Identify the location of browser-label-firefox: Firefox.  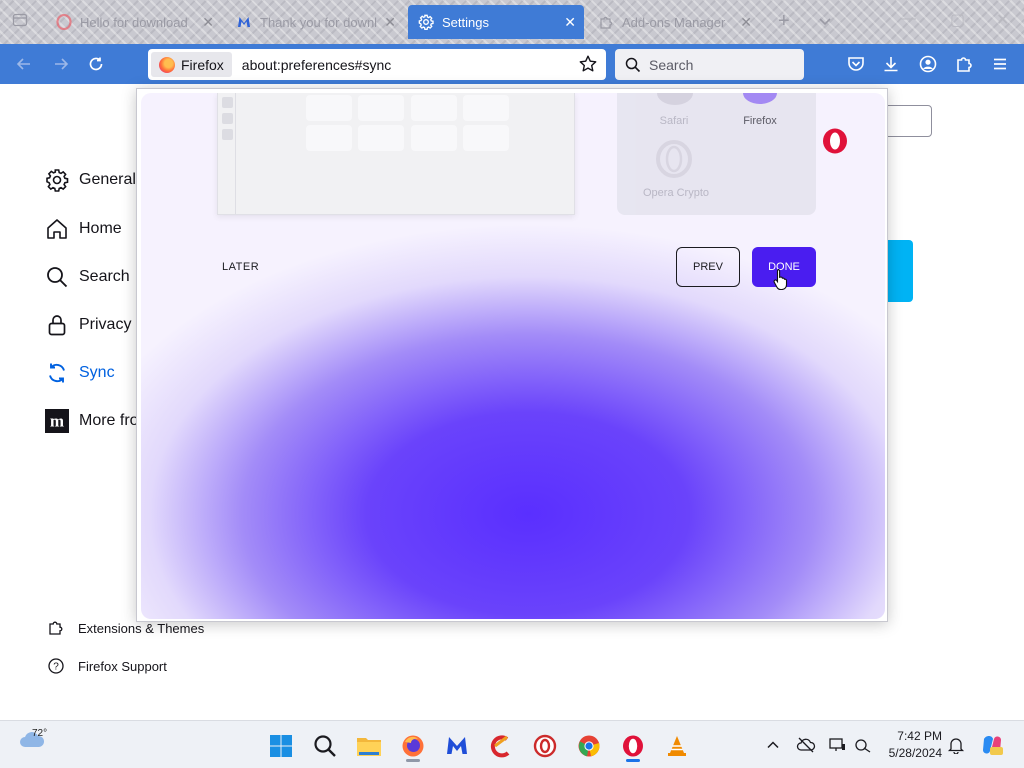
(760, 121).